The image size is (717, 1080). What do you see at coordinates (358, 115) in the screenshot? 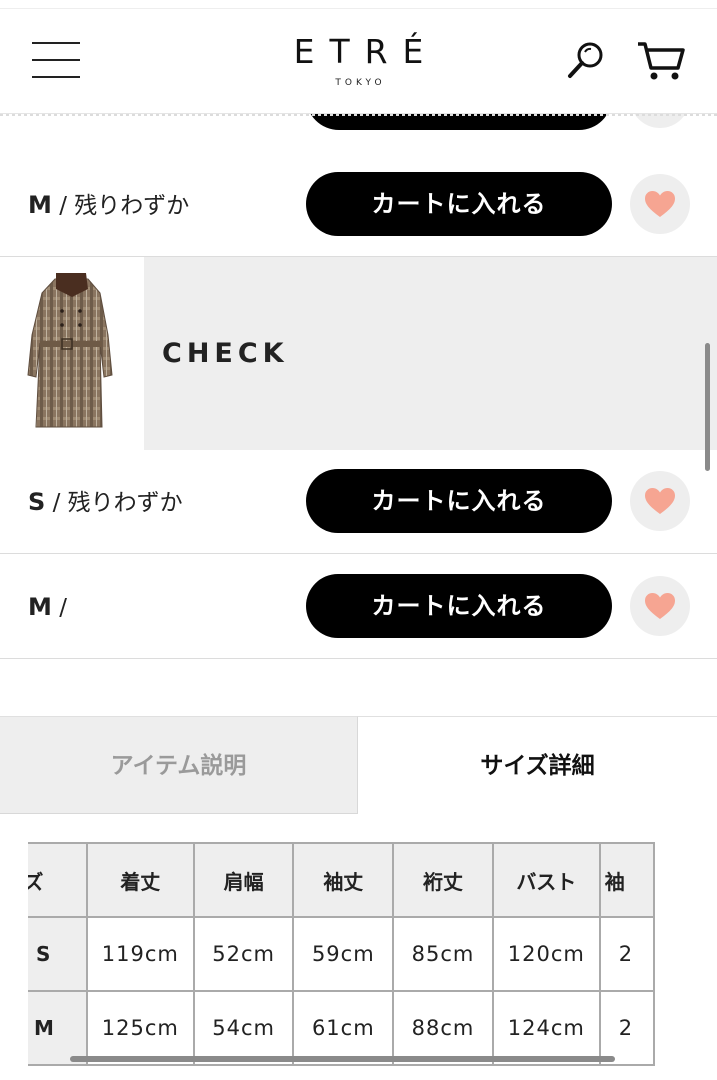
I see `dotted-divider` at bounding box center [358, 115].